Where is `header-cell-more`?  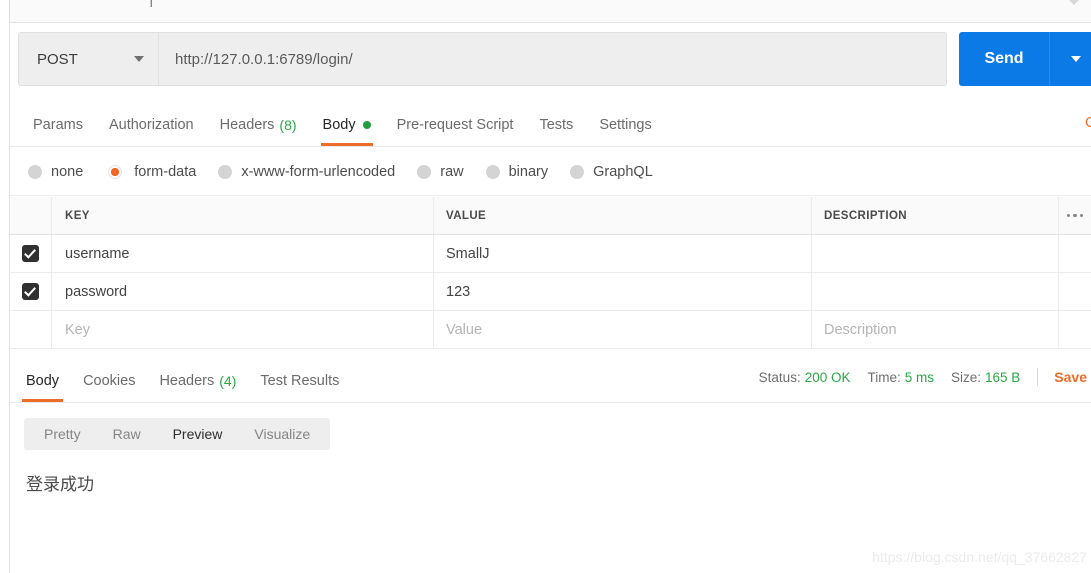
header-cell-more is located at coordinates (1075, 215).